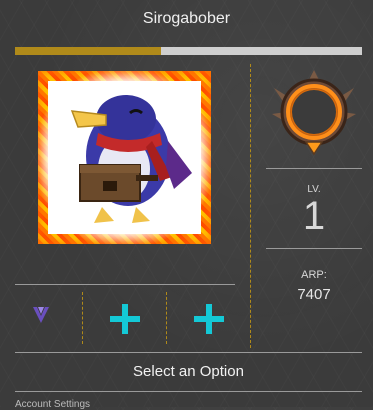 This screenshot has height=410, width=373. I want to click on account-settings-item: Account Settings, so click(52, 404).